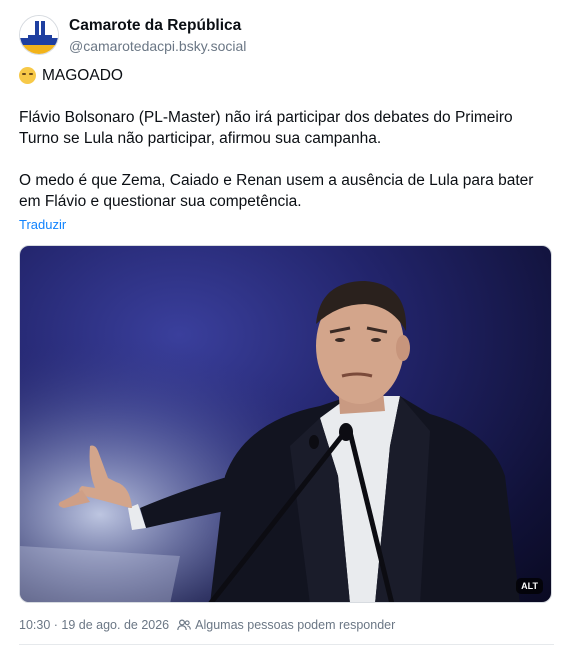  I want to click on post-tag: MAGOADO, so click(82, 75).